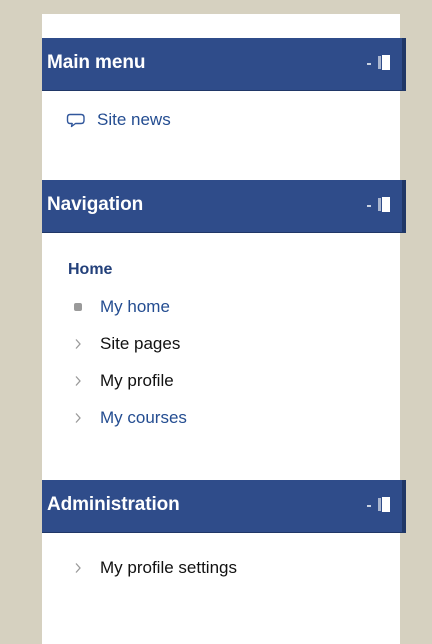  What do you see at coordinates (224, 64) in the screenshot?
I see `main-menu-header: Main menu` at bounding box center [224, 64].